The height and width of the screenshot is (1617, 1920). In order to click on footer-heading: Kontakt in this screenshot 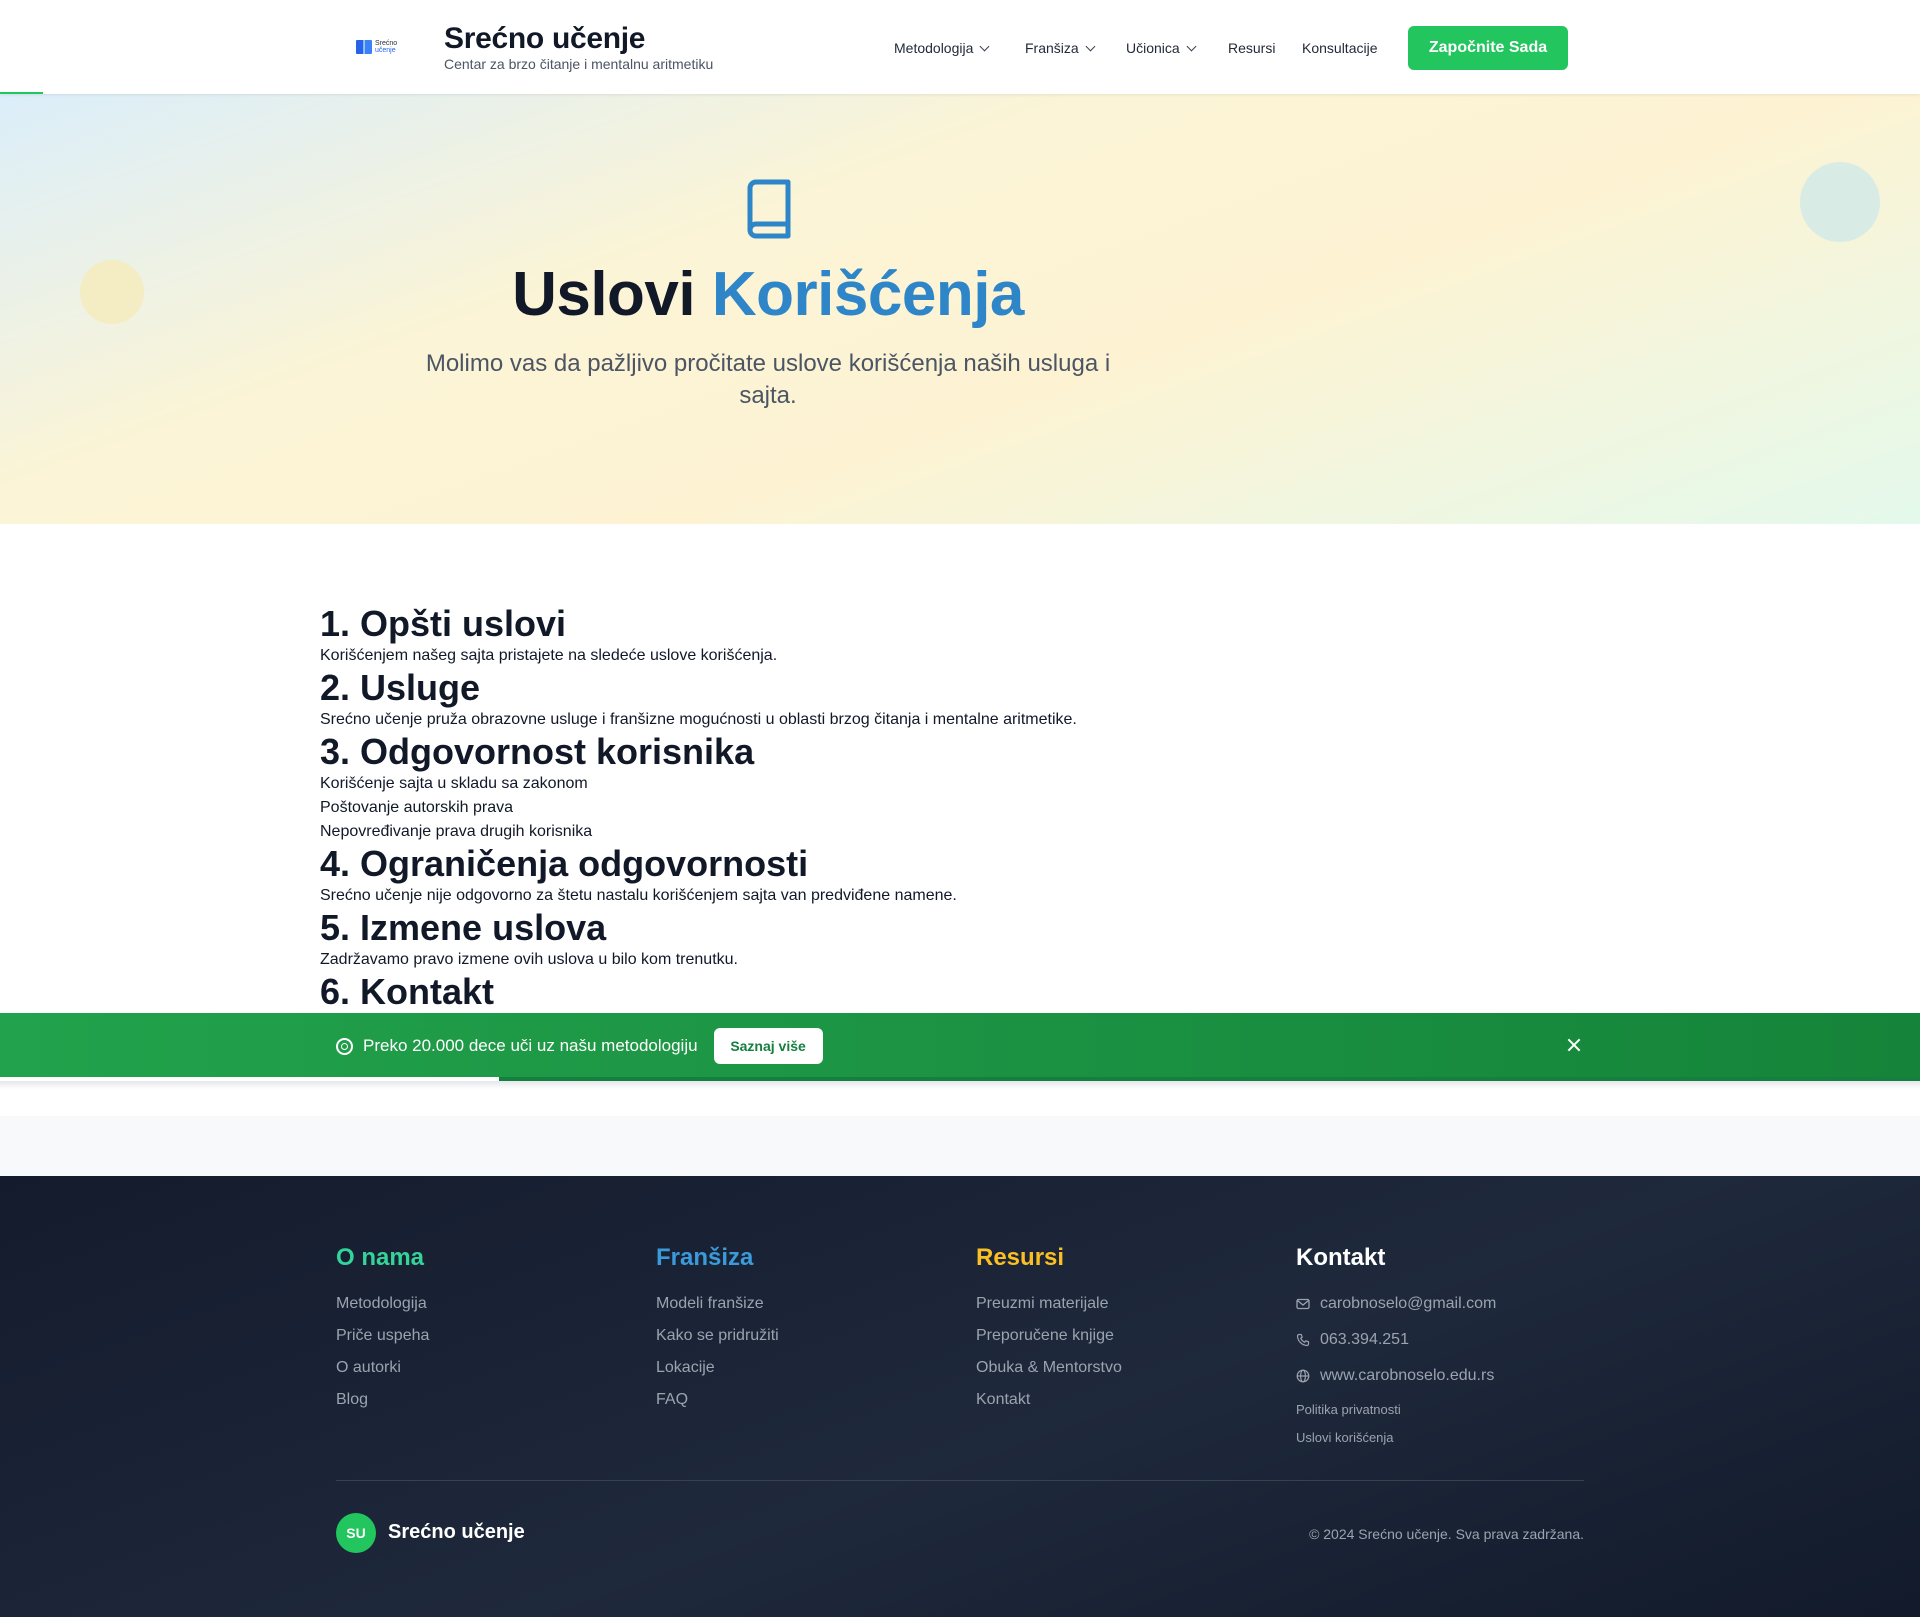, I will do `click(1341, 1257)`.